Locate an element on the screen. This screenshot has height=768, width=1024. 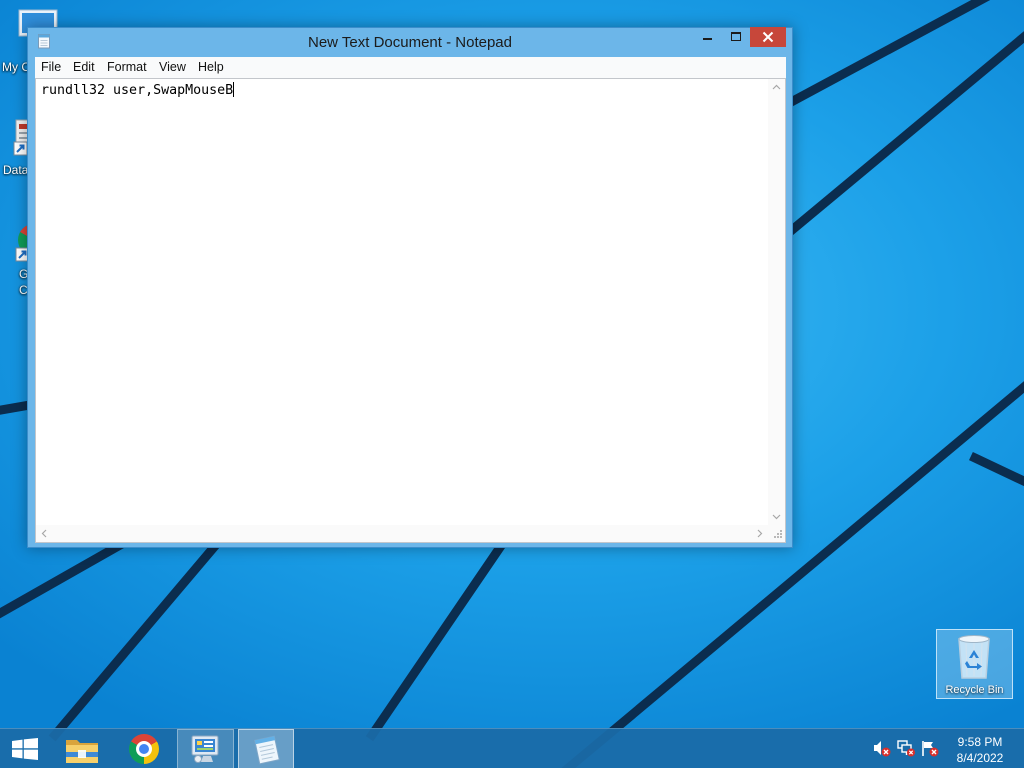
clock-date: 8/4/2022 is located at coordinates (980, 758).